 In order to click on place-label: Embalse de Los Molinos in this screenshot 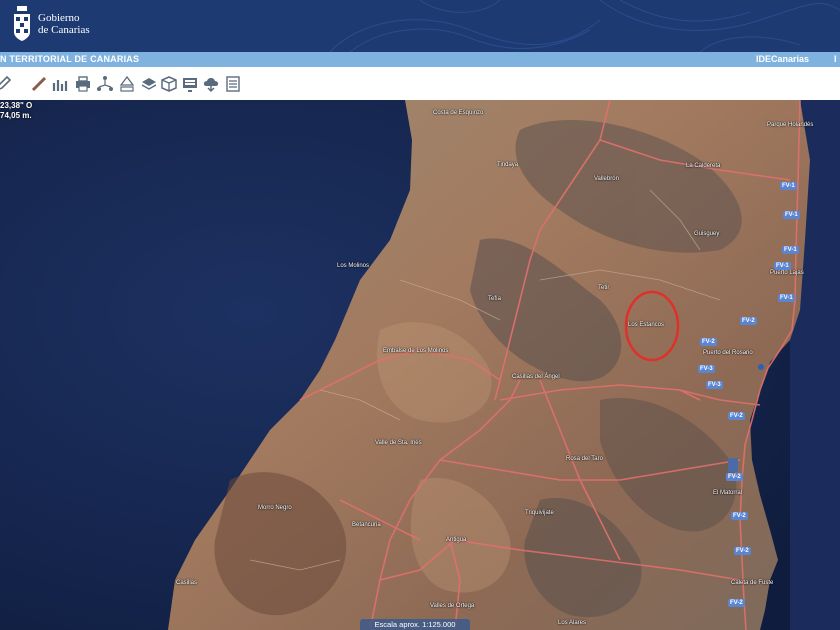, I will do `click(416, 351)`.